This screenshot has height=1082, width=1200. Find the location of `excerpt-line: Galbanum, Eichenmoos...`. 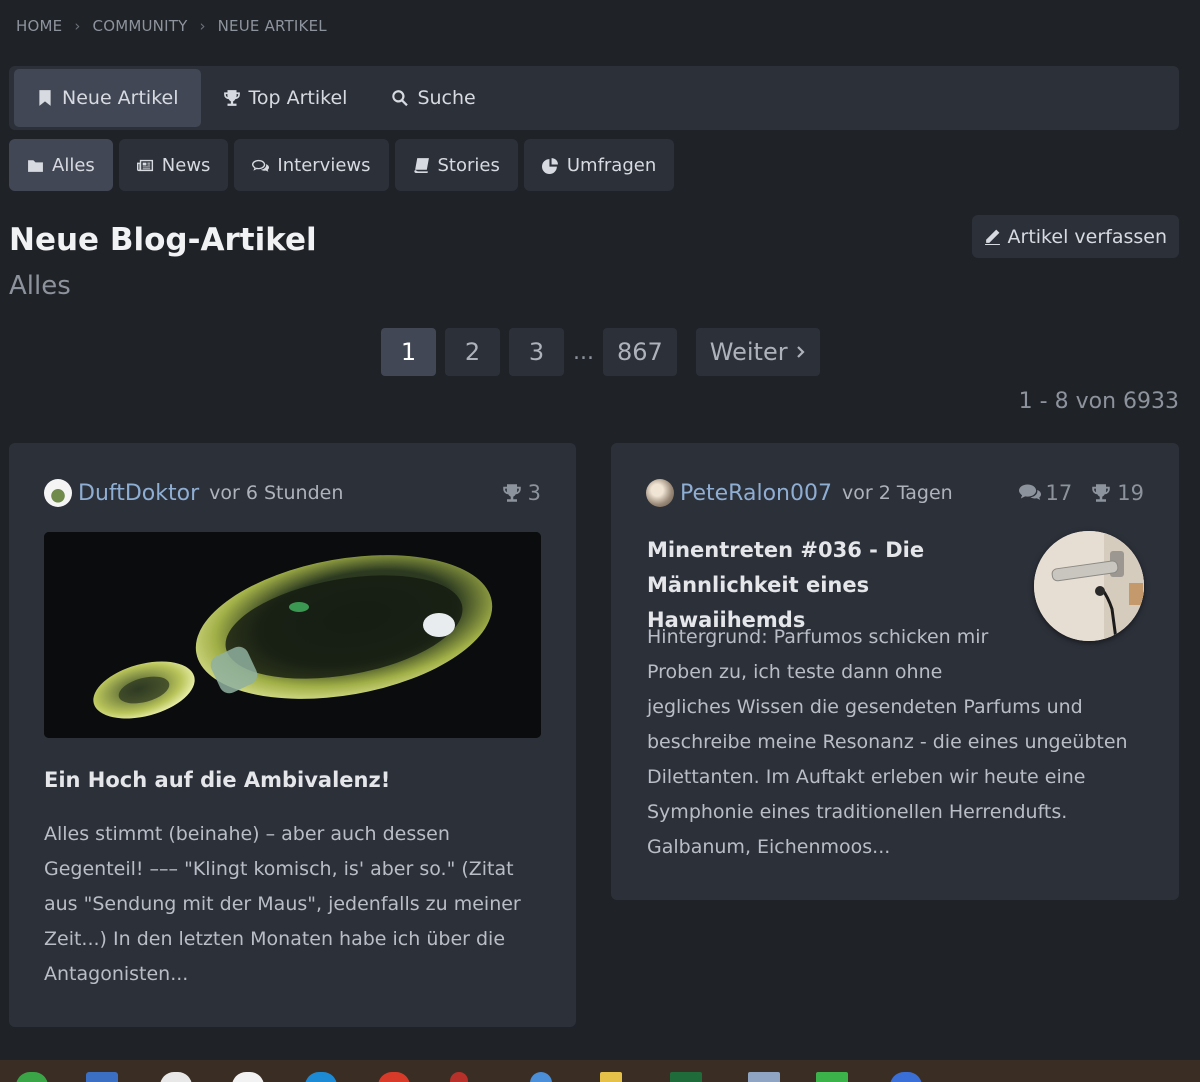

excerpt-line: Galbanum, Eichenmoos... is located at coordinates (769, 847).